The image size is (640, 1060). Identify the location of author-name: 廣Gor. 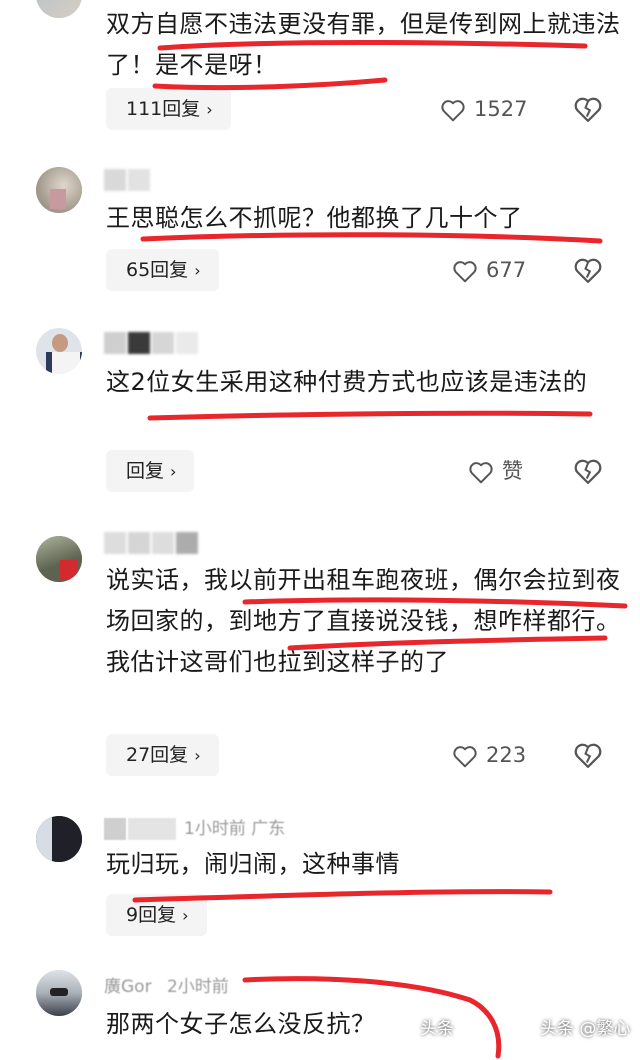
(128, 987).